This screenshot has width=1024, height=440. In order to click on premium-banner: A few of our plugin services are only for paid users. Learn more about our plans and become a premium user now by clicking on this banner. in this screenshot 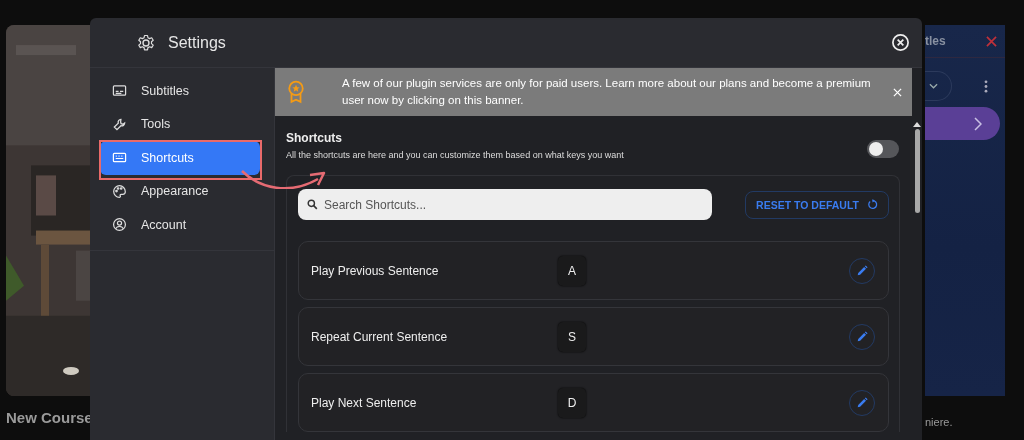, I will do `click(593, 92)`.